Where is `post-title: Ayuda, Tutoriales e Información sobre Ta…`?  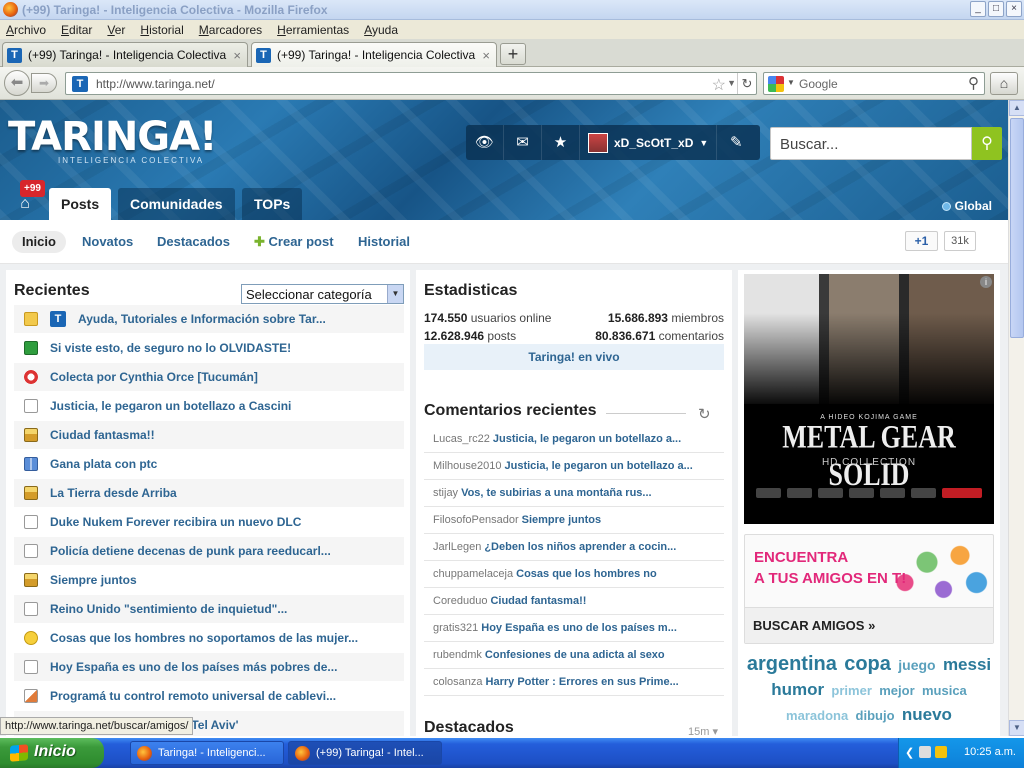
post-title: Ayuda, Tutoriales e Información sobre Ta… is located at coordinates (202, 319).